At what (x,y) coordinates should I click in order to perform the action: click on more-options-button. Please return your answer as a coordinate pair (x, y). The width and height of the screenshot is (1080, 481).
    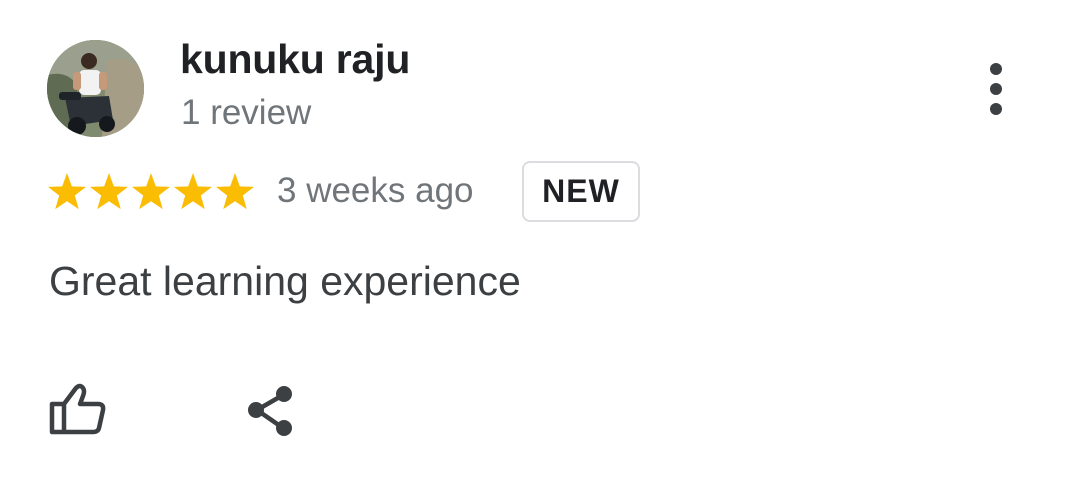
    Looking at the image, I should click on (996, 89).